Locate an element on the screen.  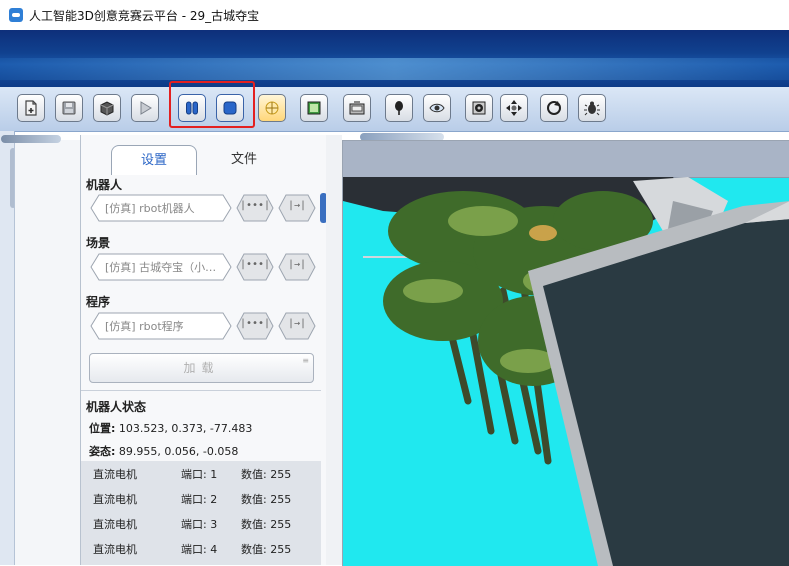
attitude-readout: 姿态: 89.955, 0.056, -0.058 is located at coordinates (164, 451).